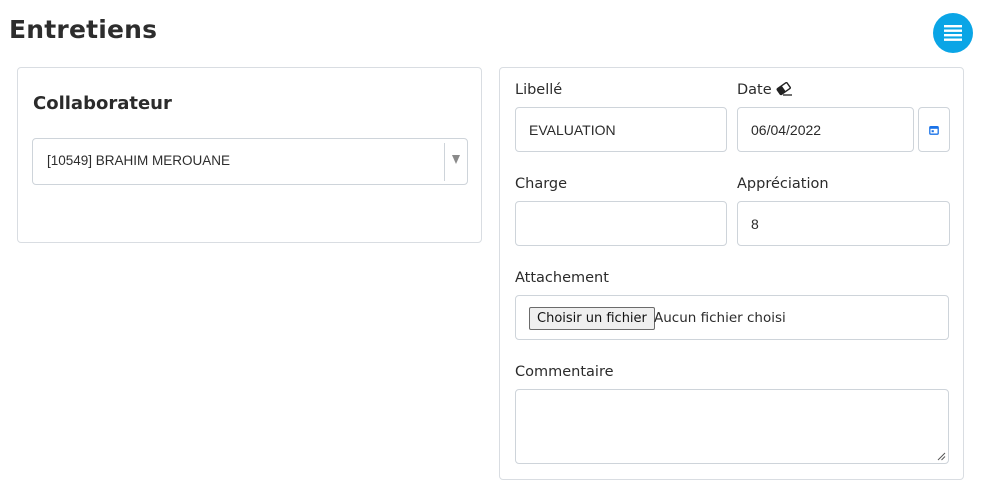  I want to click on date-picker-button, so click(934, 129).